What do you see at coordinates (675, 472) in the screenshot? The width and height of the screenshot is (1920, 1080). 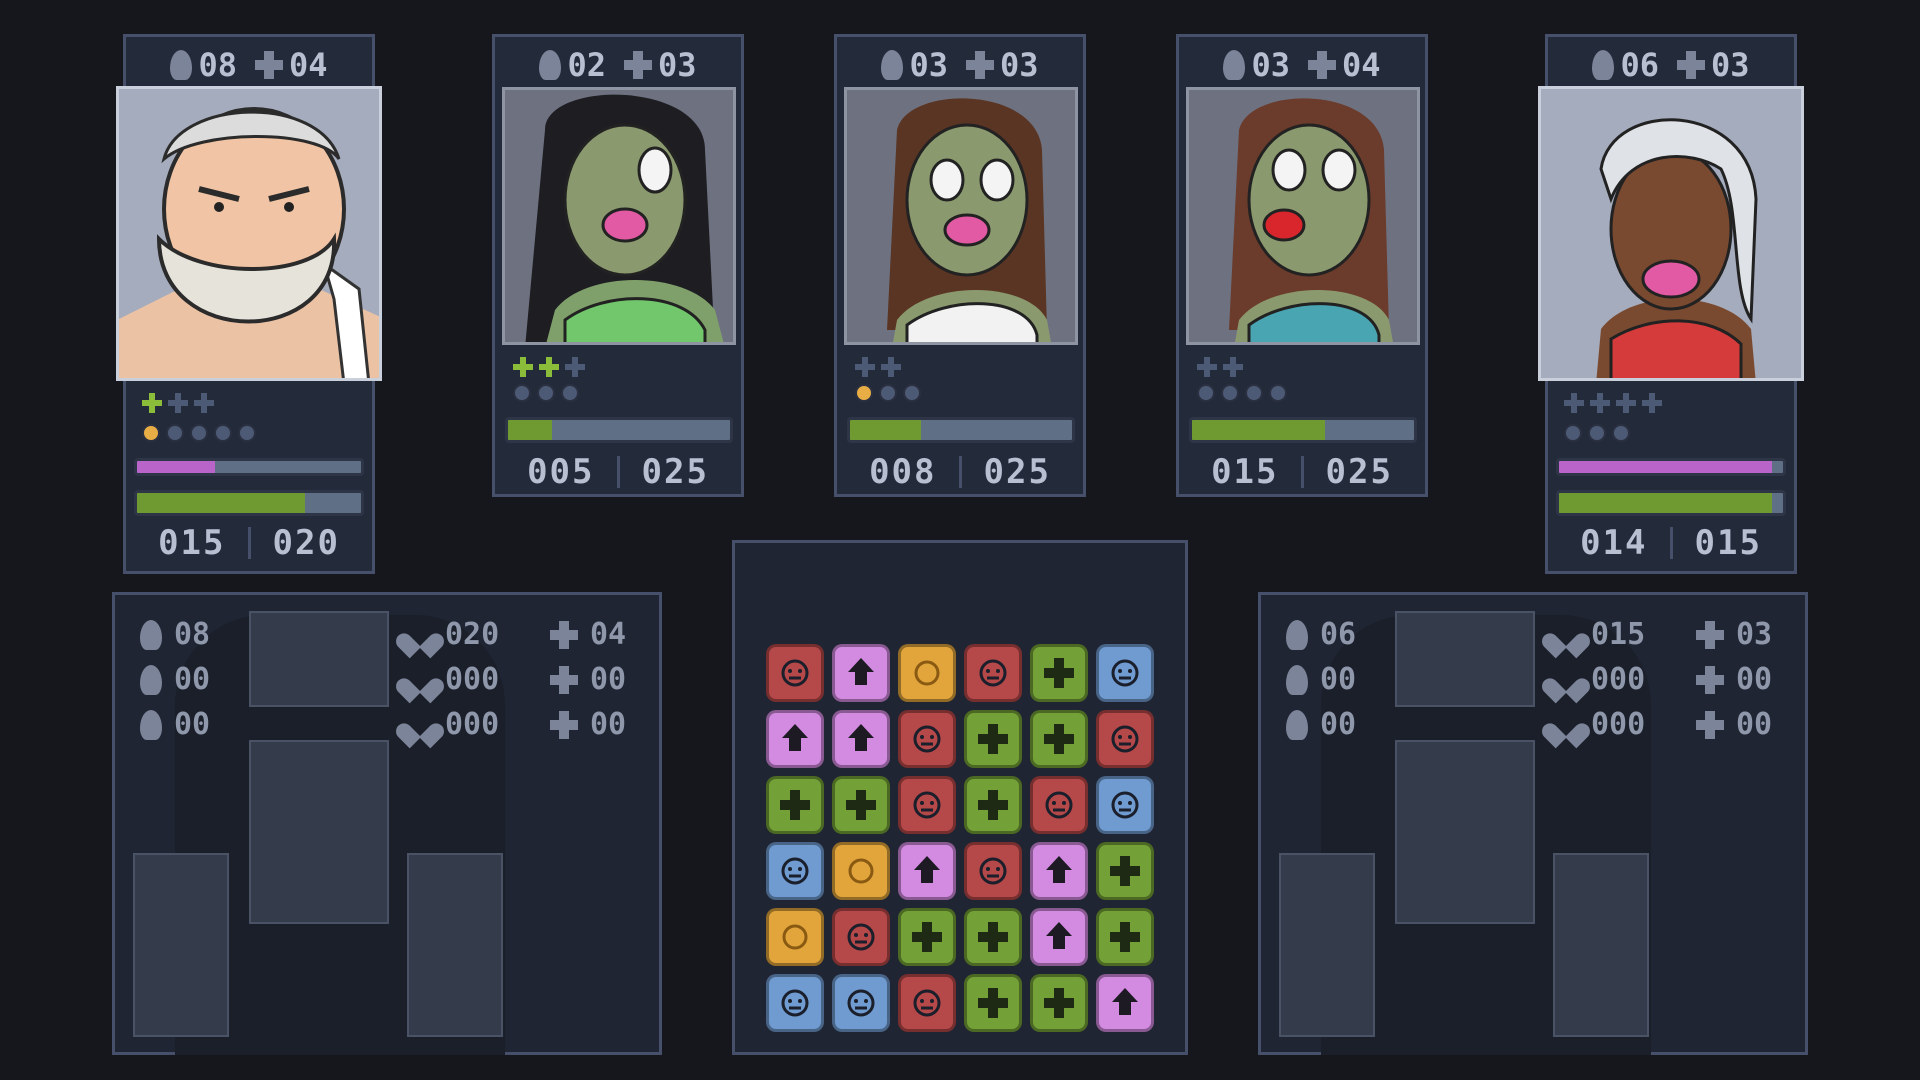 I see `hp-max: 025` at bounding box center [675, 472].